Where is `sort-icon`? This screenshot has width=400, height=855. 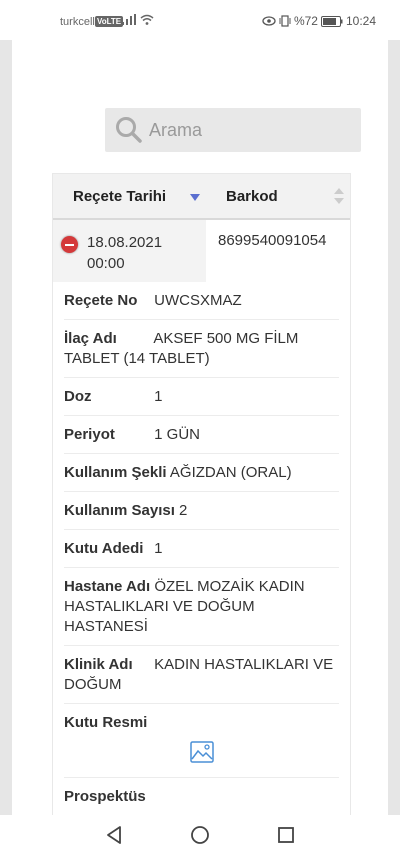 sort-icon is located at coordinates (339, 196).